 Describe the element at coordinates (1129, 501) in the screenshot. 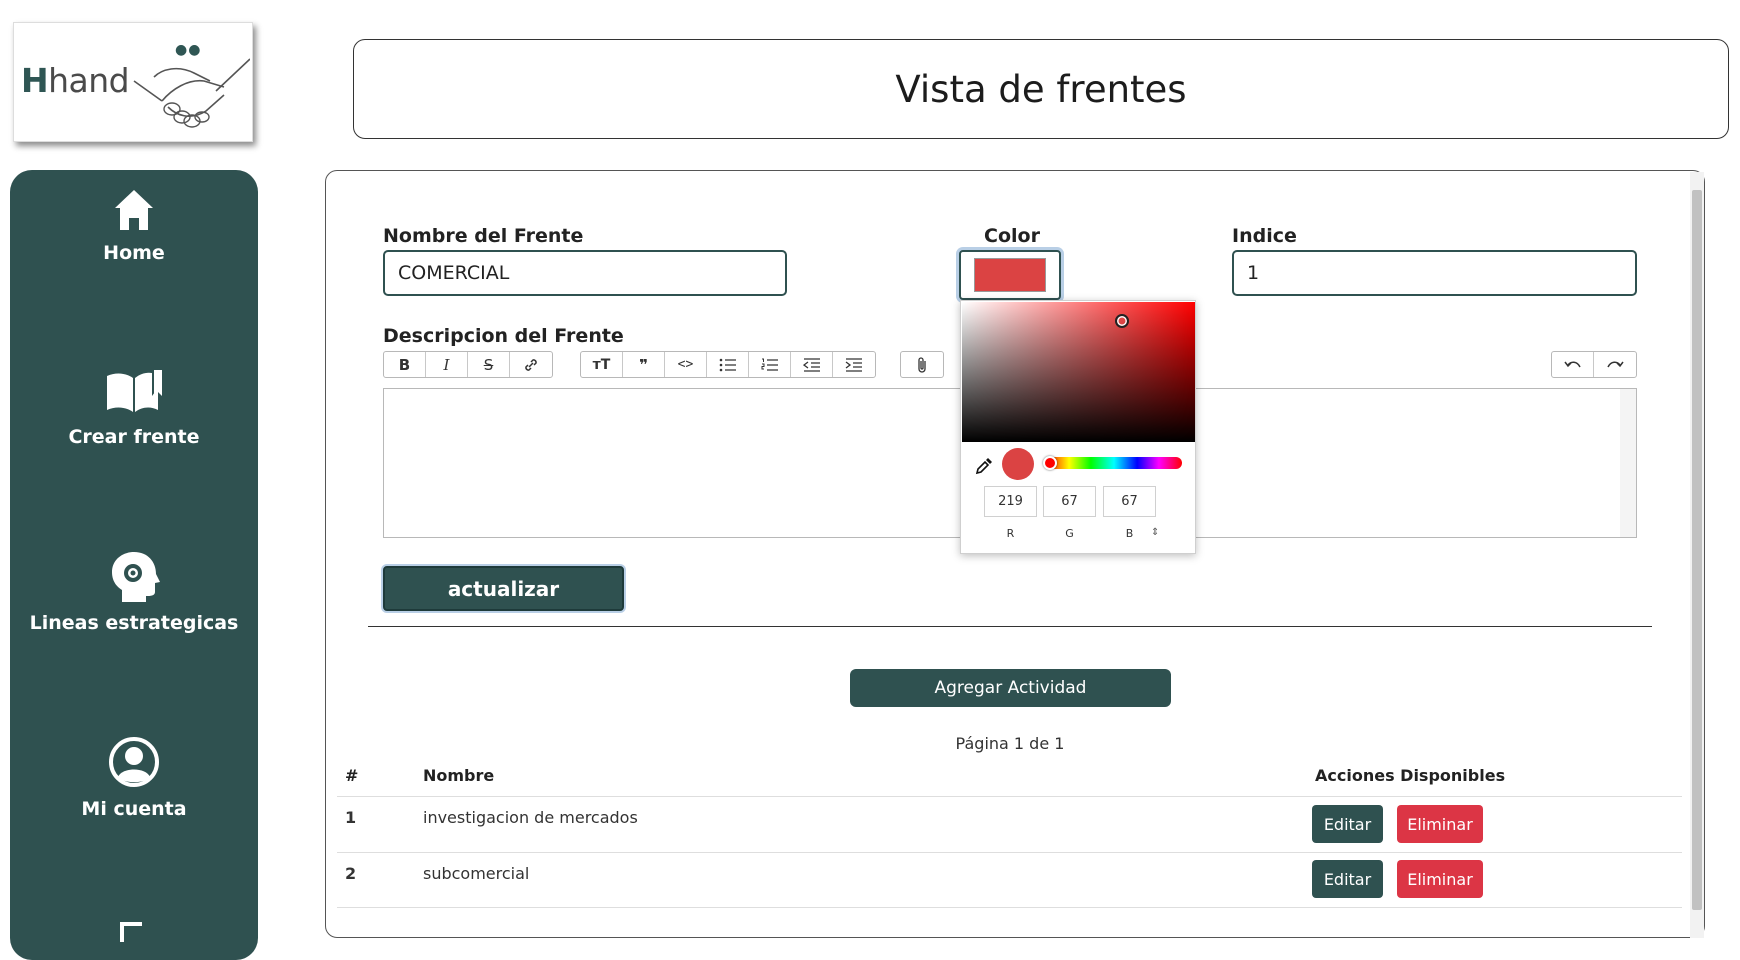

I see `blue-input: 67` at that location.